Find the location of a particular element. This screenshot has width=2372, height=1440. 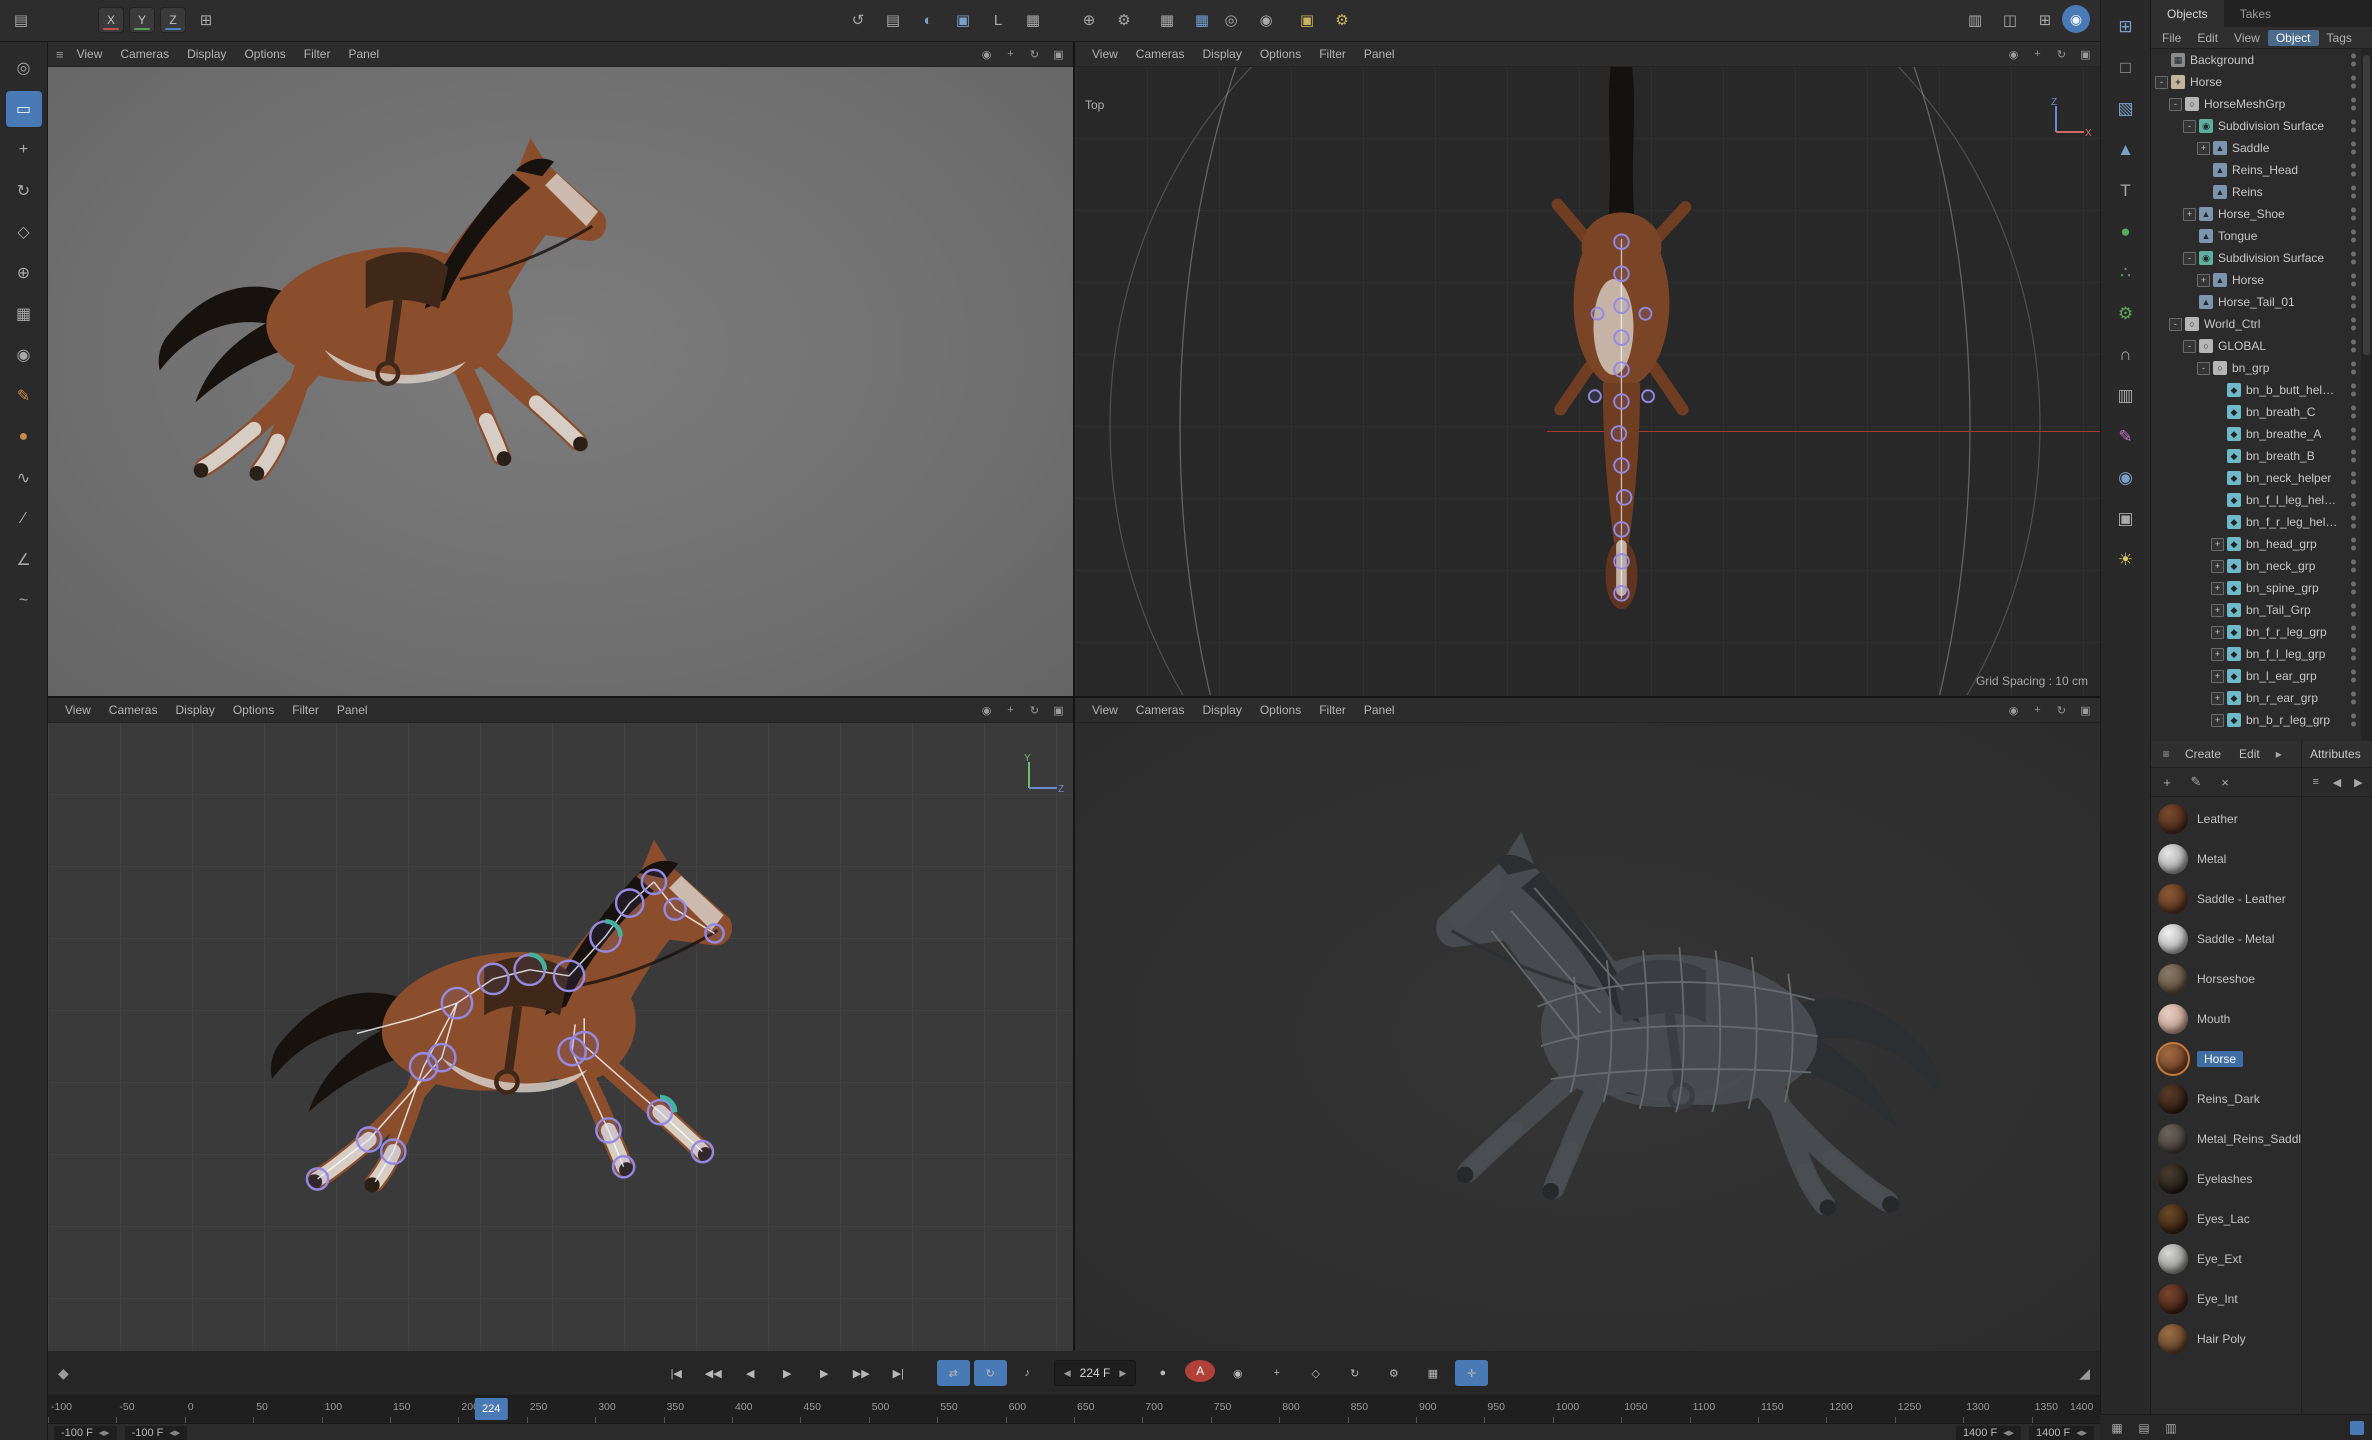

sphere-tool-icon: ◐ is located at coordinates (928, 20).